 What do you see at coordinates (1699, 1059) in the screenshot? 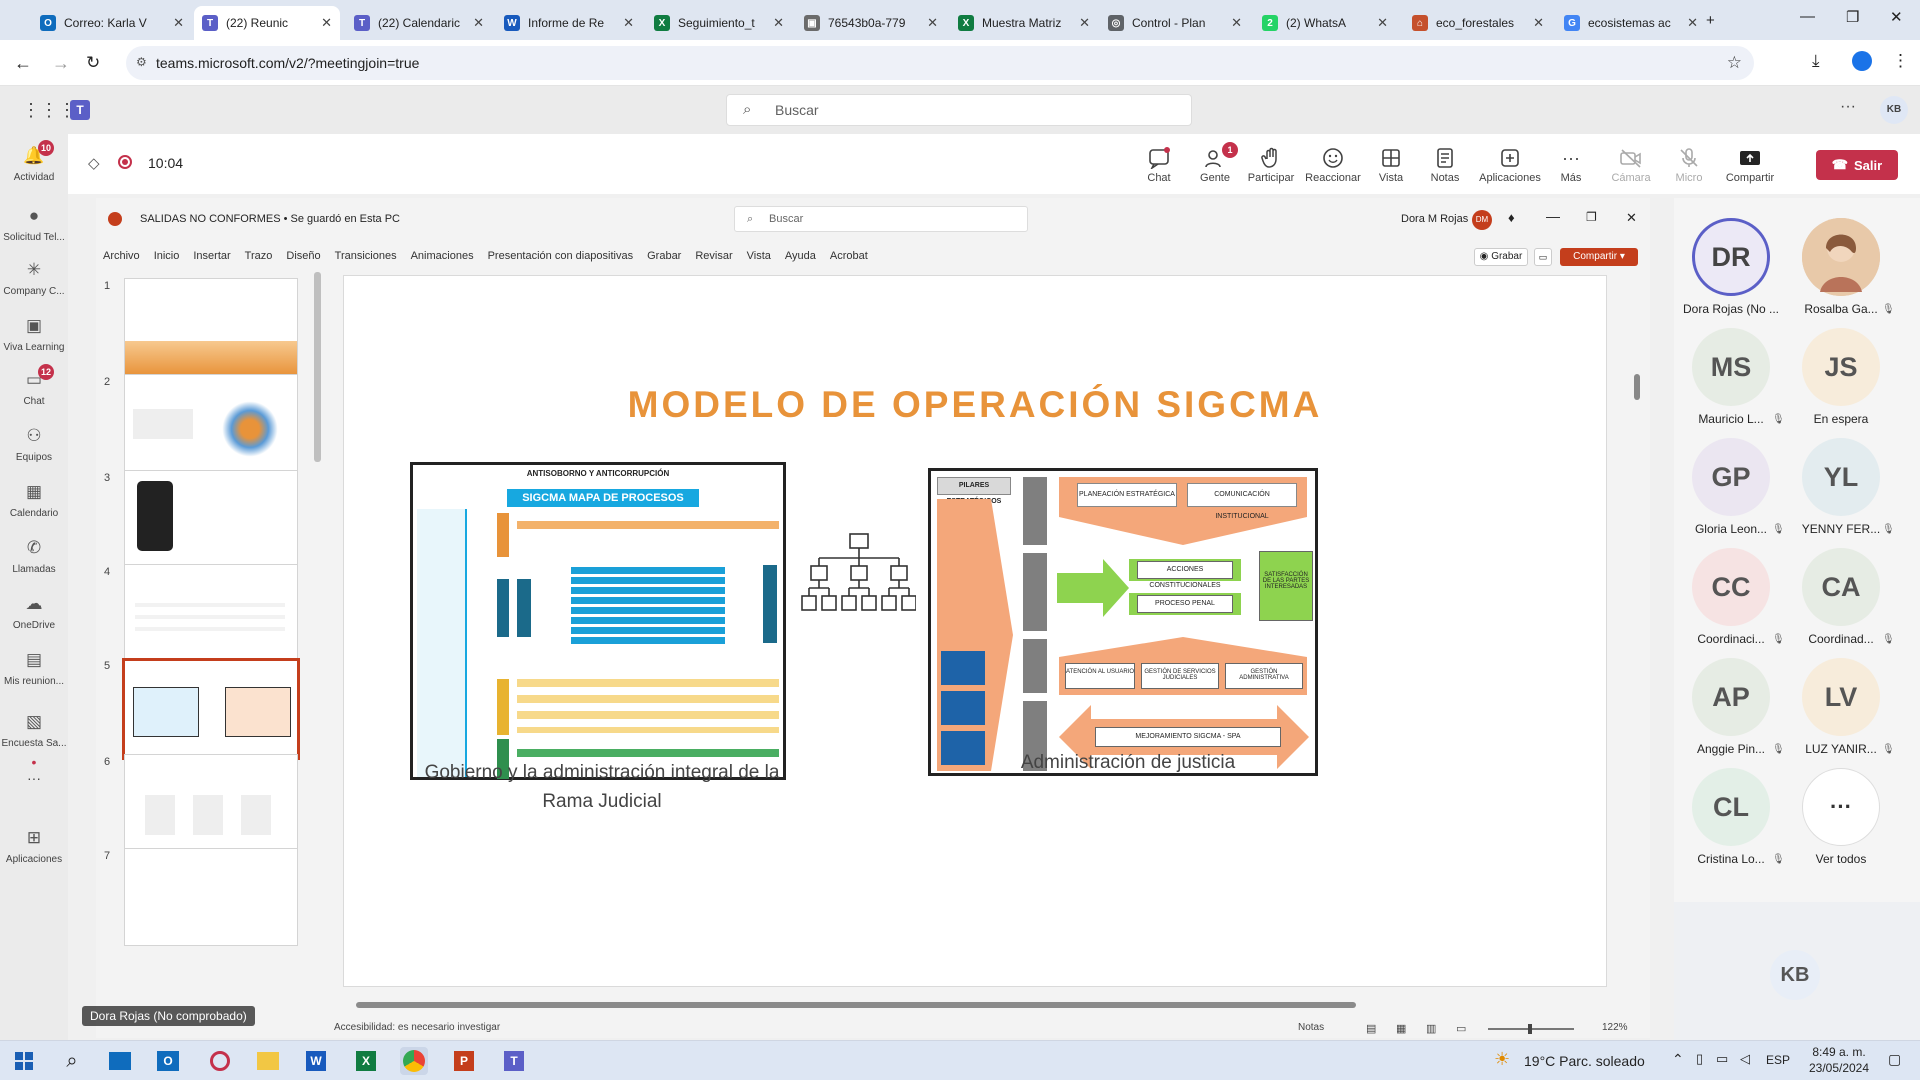
I see `battery-icon: ▯` at bounding box center [1699, 1059].